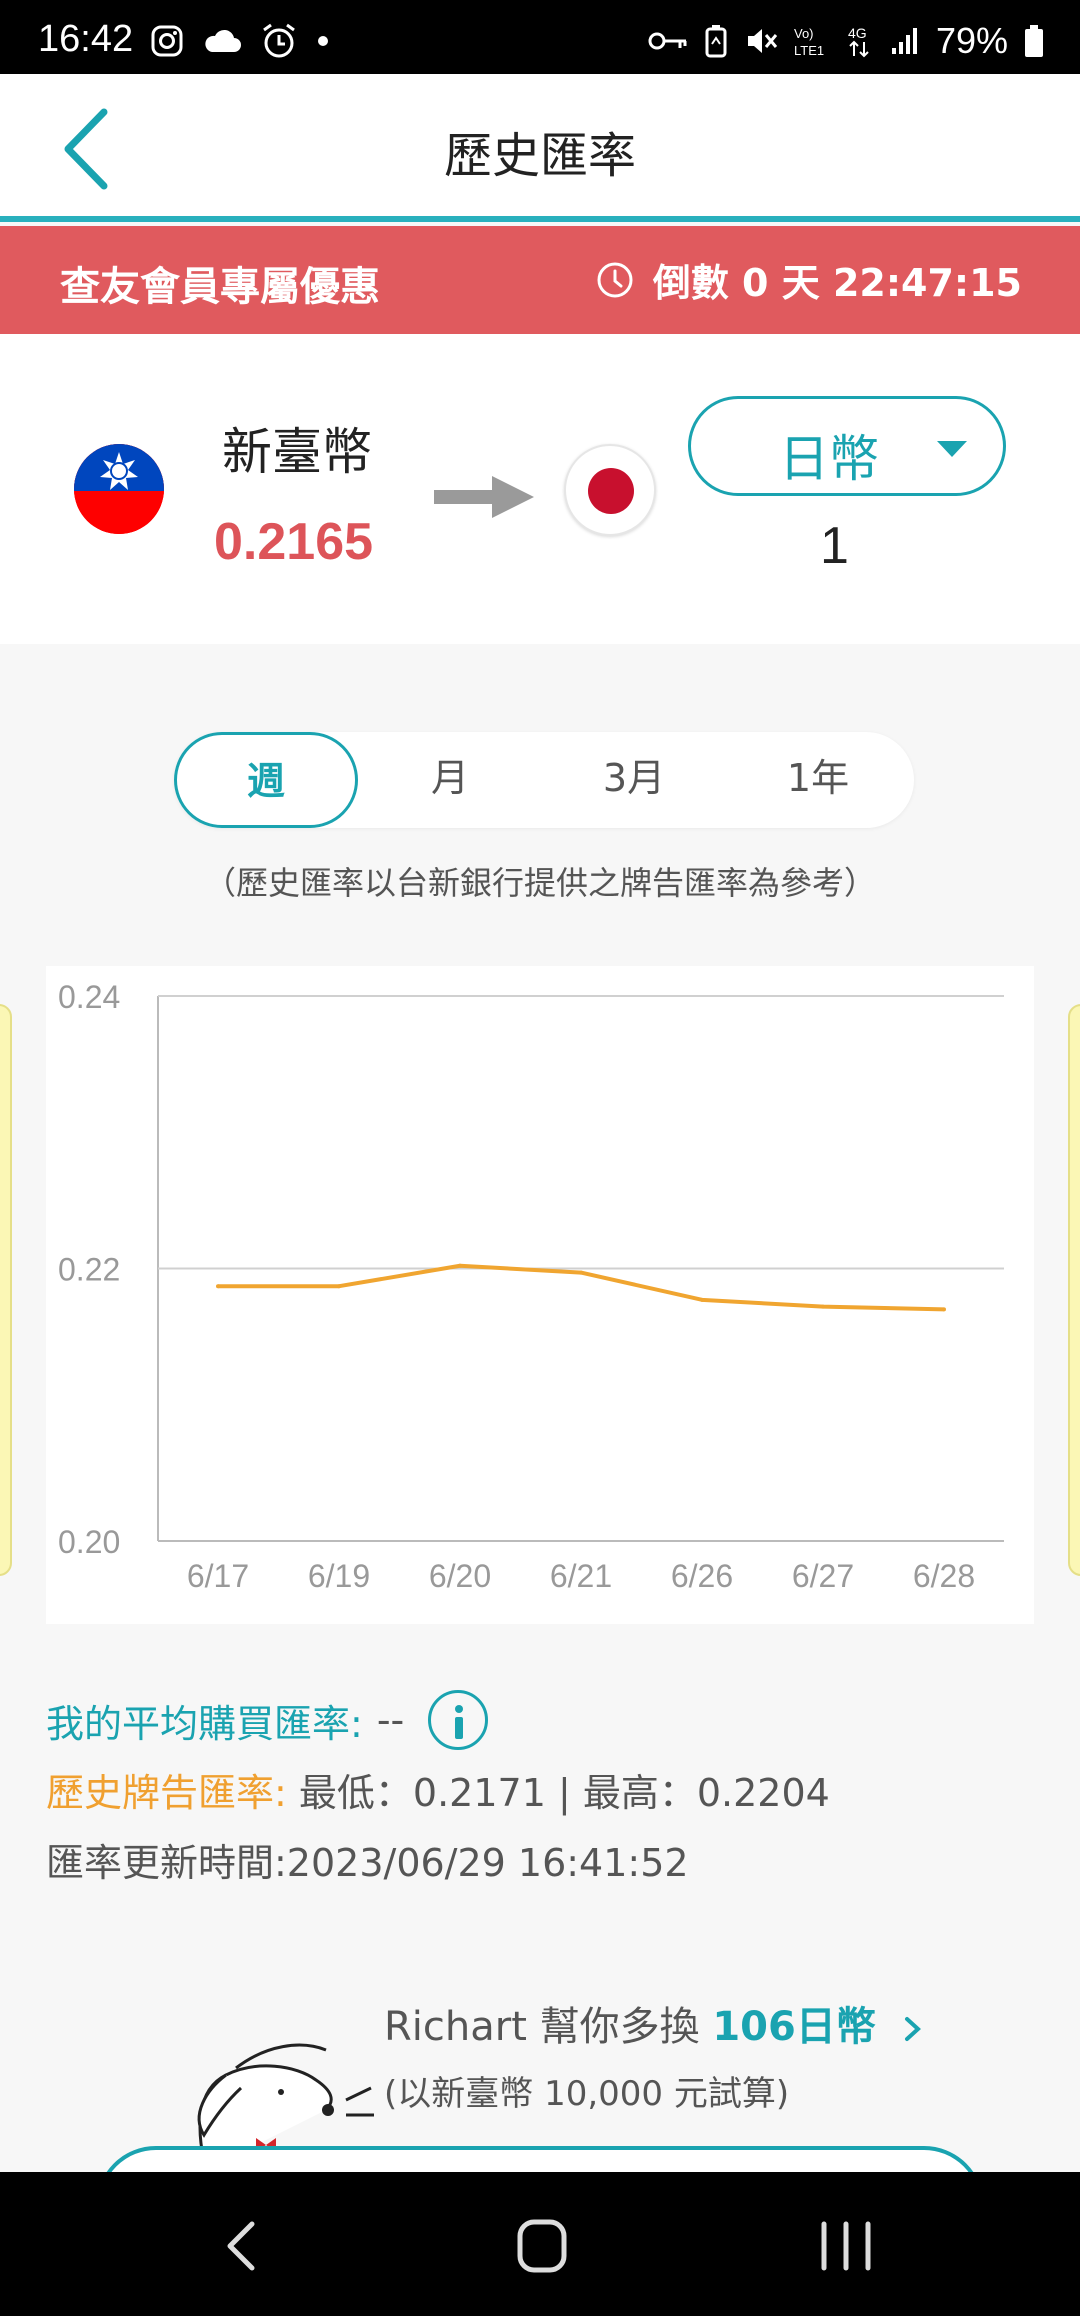  What do you see at coordinates (458, 1720) in the screenshot?
I see `info-icon` at bounding box center [458, 1720].